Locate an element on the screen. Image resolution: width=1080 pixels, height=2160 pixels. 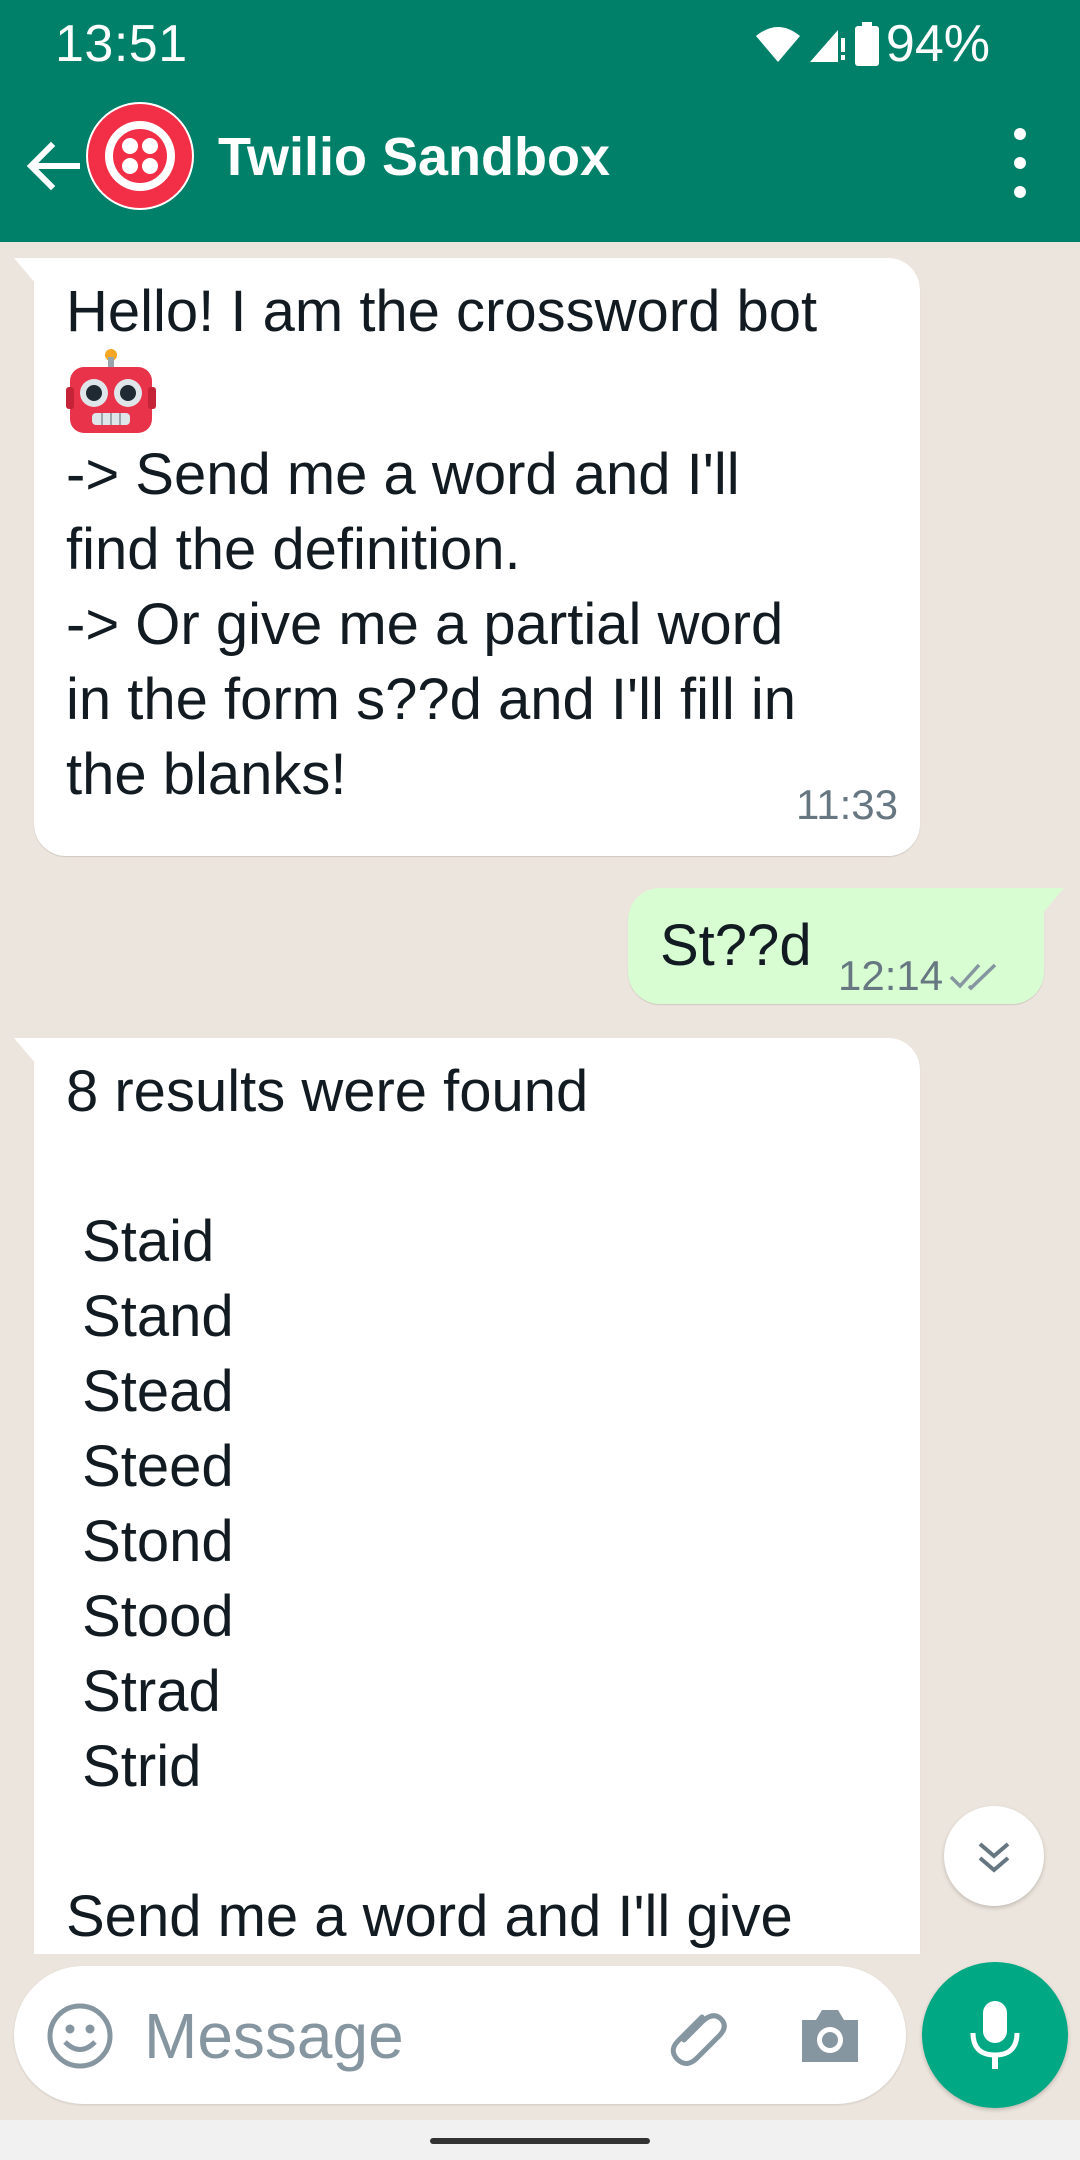
battery-icon is located at coordinates (866, 44).